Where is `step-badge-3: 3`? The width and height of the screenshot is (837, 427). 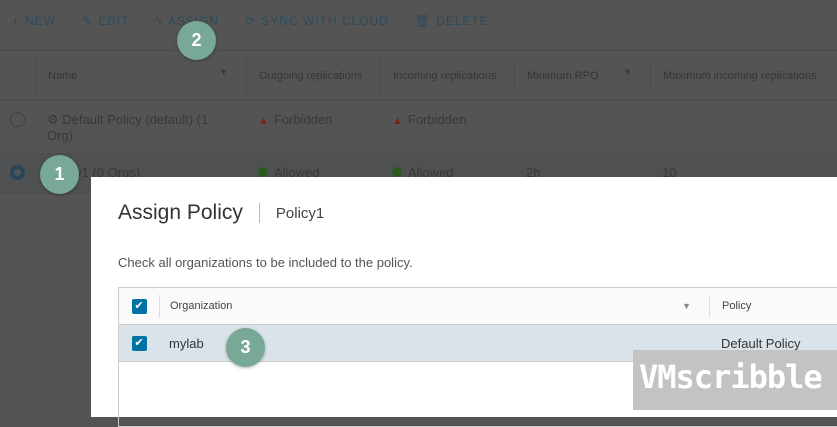 step-badge-3: 3 is located at coordinates (245, 347).